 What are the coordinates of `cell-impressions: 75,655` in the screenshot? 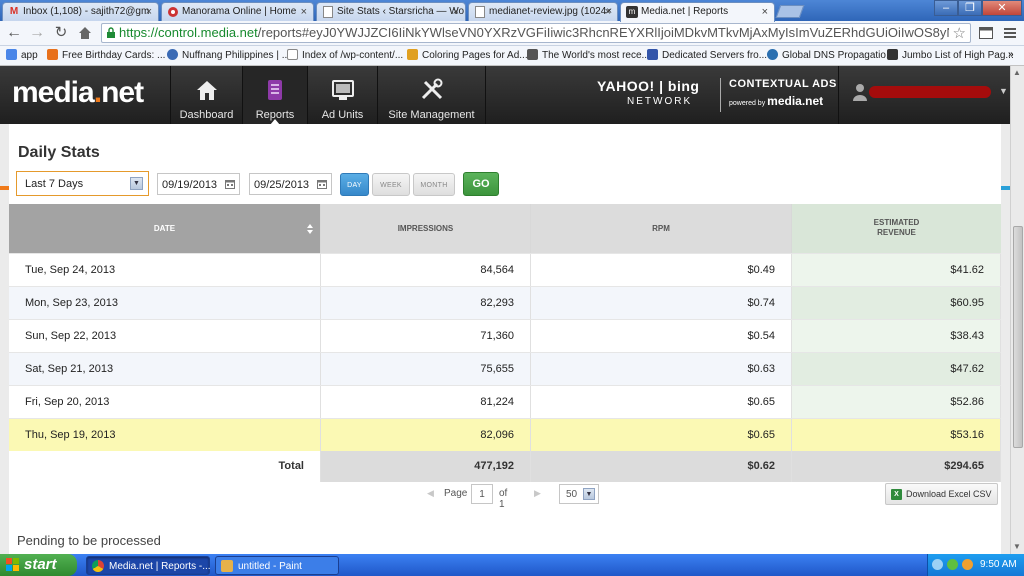 It's located at (426, 369).